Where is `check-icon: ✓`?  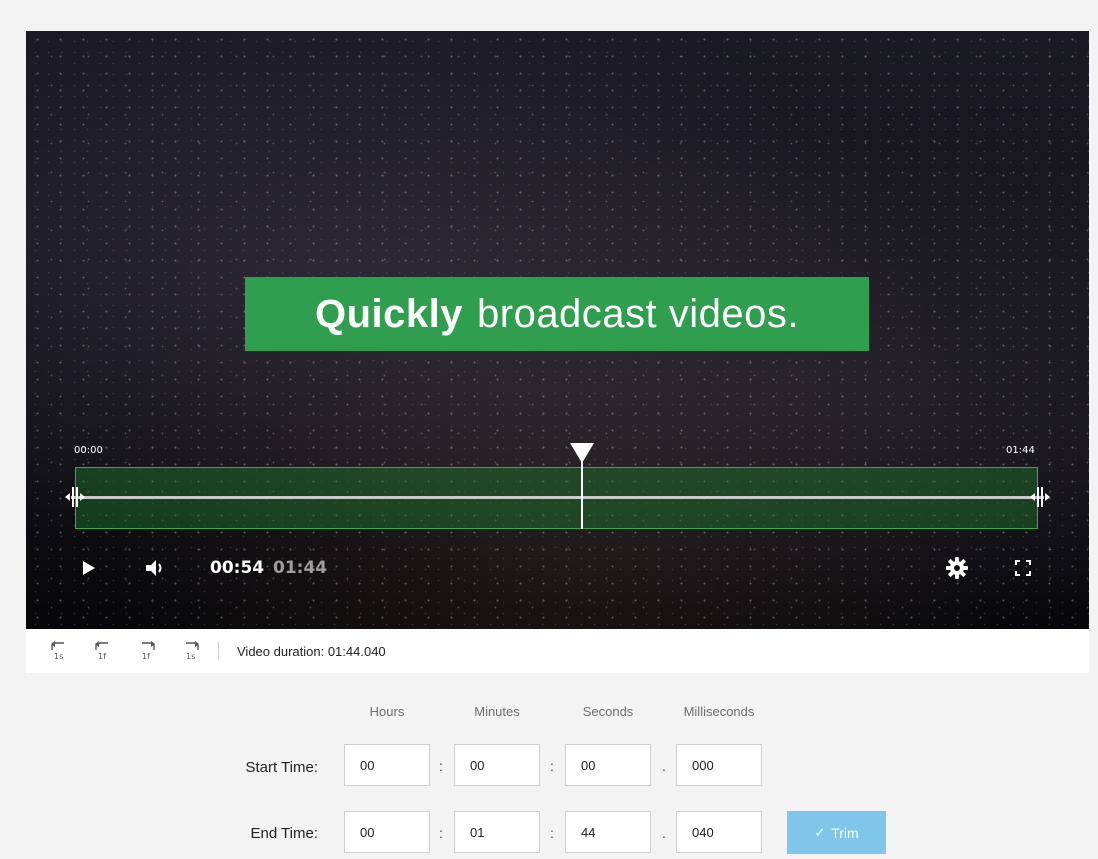 check-icon: ✓ is located at coordinates (820, 832).